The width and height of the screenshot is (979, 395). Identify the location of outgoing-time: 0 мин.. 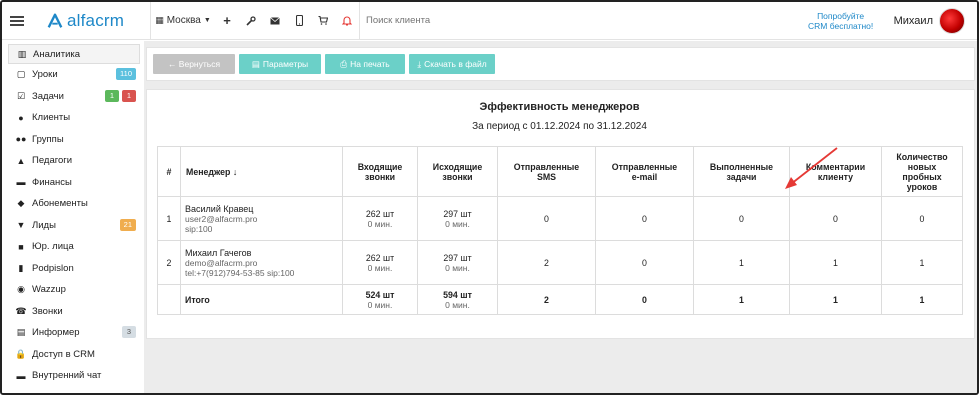
(457, 223).